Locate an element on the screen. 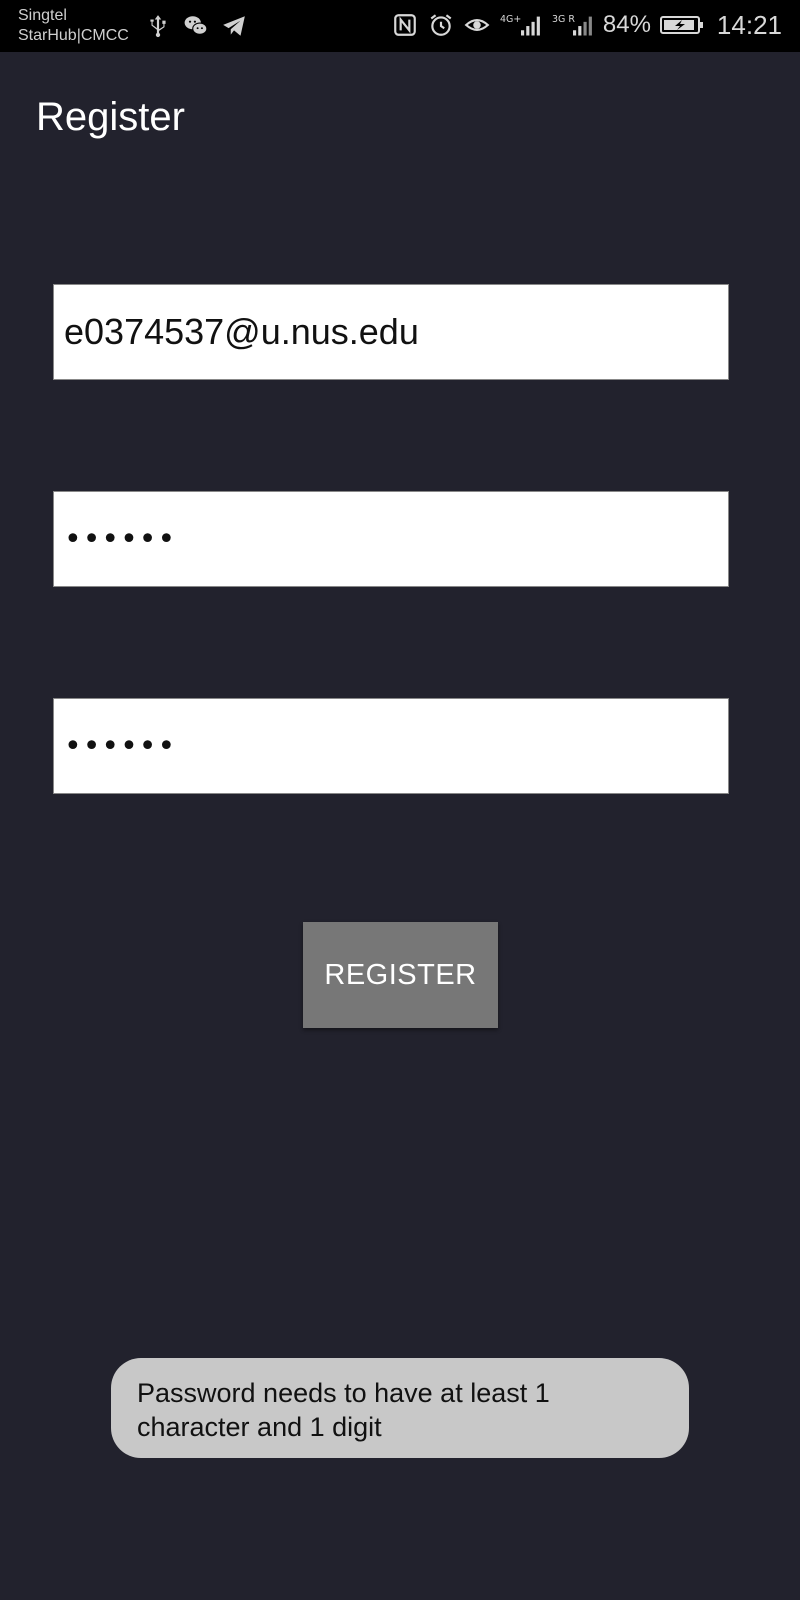  signal-4g-icon: 4G+ is located at coordinates (521, 25).